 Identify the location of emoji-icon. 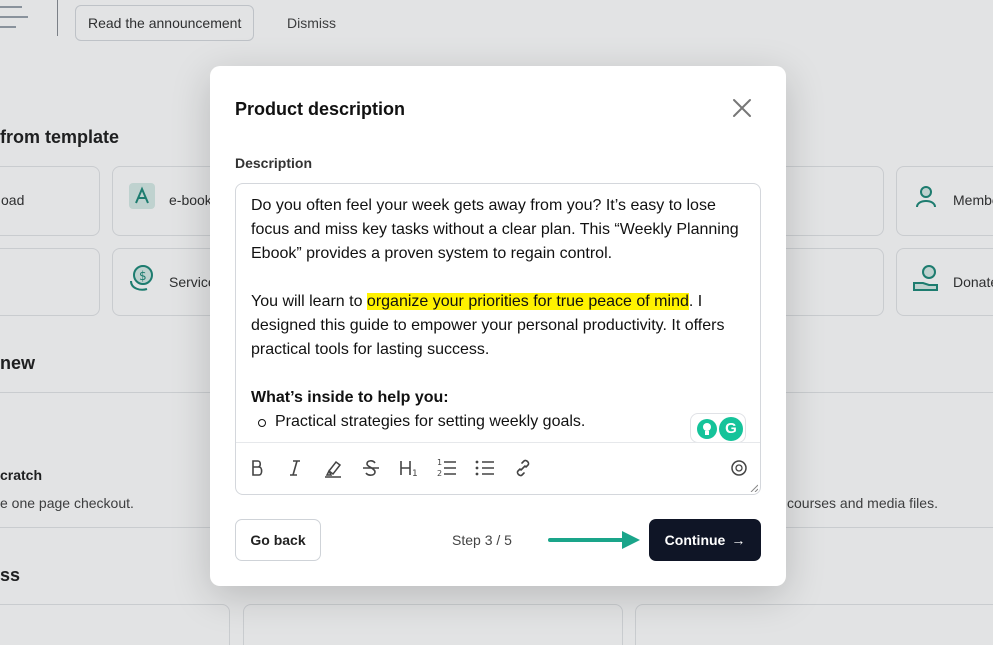
(739, 468).